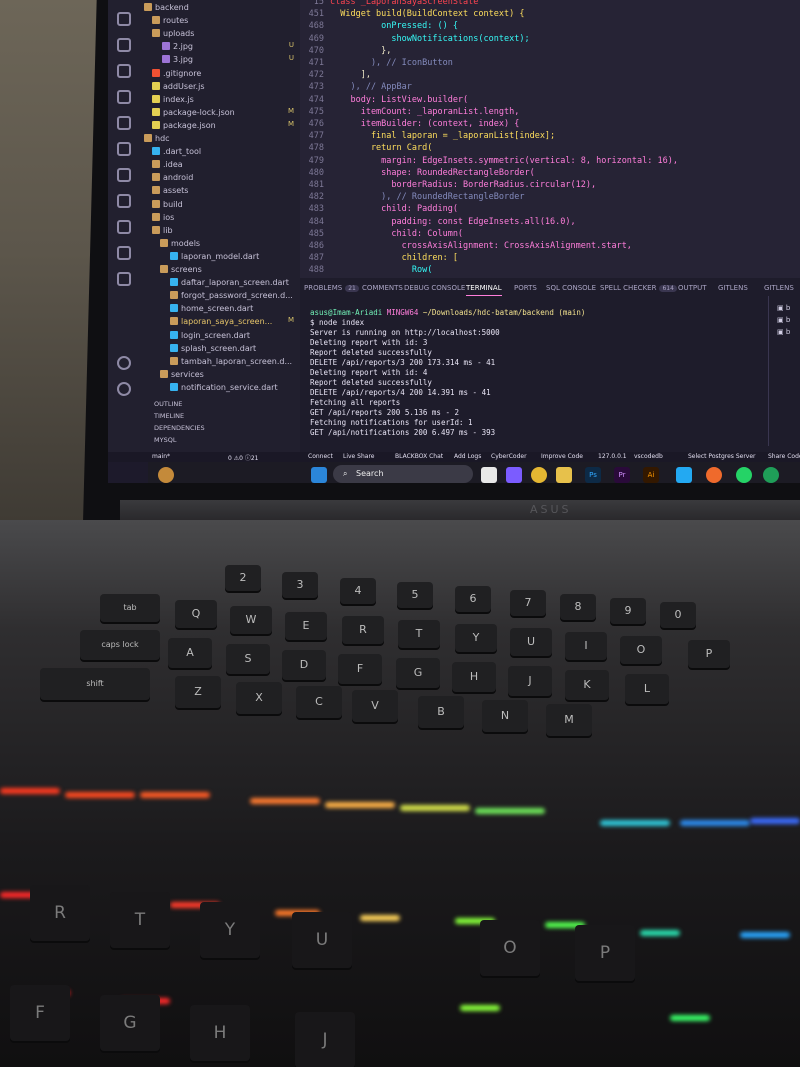 Image resolution: width=800 pixels, height=1067 pixels. I want to click on explorer-section: TIMELINE, so click(169, 416).